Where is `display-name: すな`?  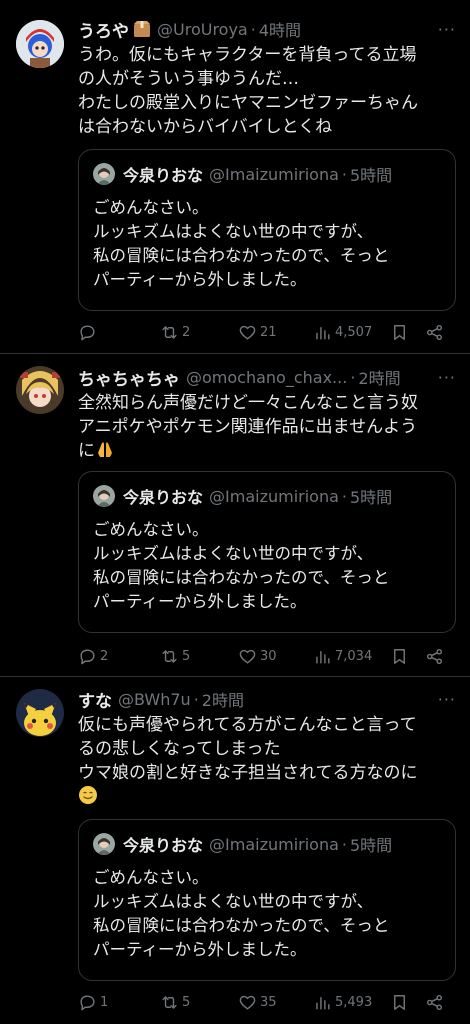
display-name: すな is located at coordinates (95, 699).